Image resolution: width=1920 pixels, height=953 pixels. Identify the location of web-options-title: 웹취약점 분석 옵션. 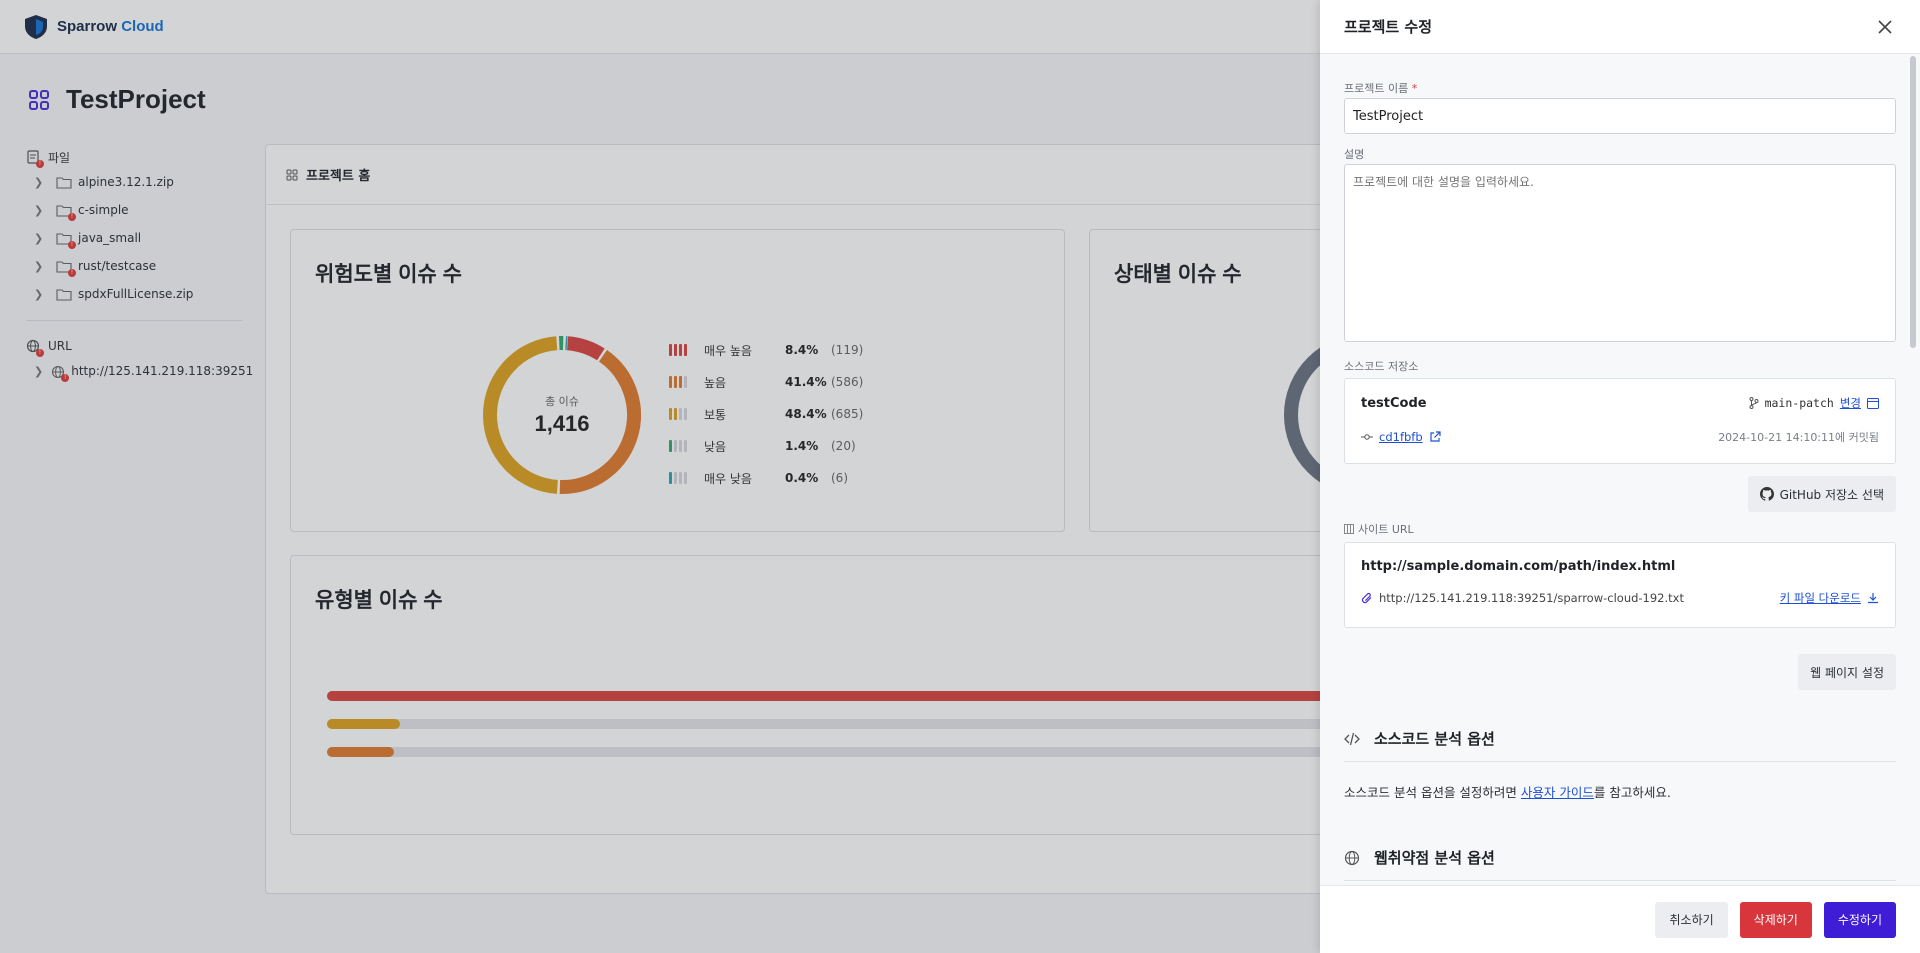
(1434, 858).